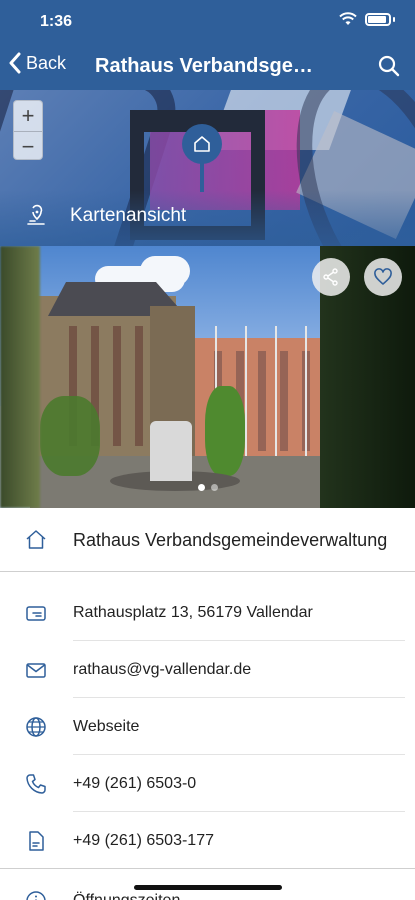  I want to click on map-view-label: Kartenansicht, so click(128, 215).